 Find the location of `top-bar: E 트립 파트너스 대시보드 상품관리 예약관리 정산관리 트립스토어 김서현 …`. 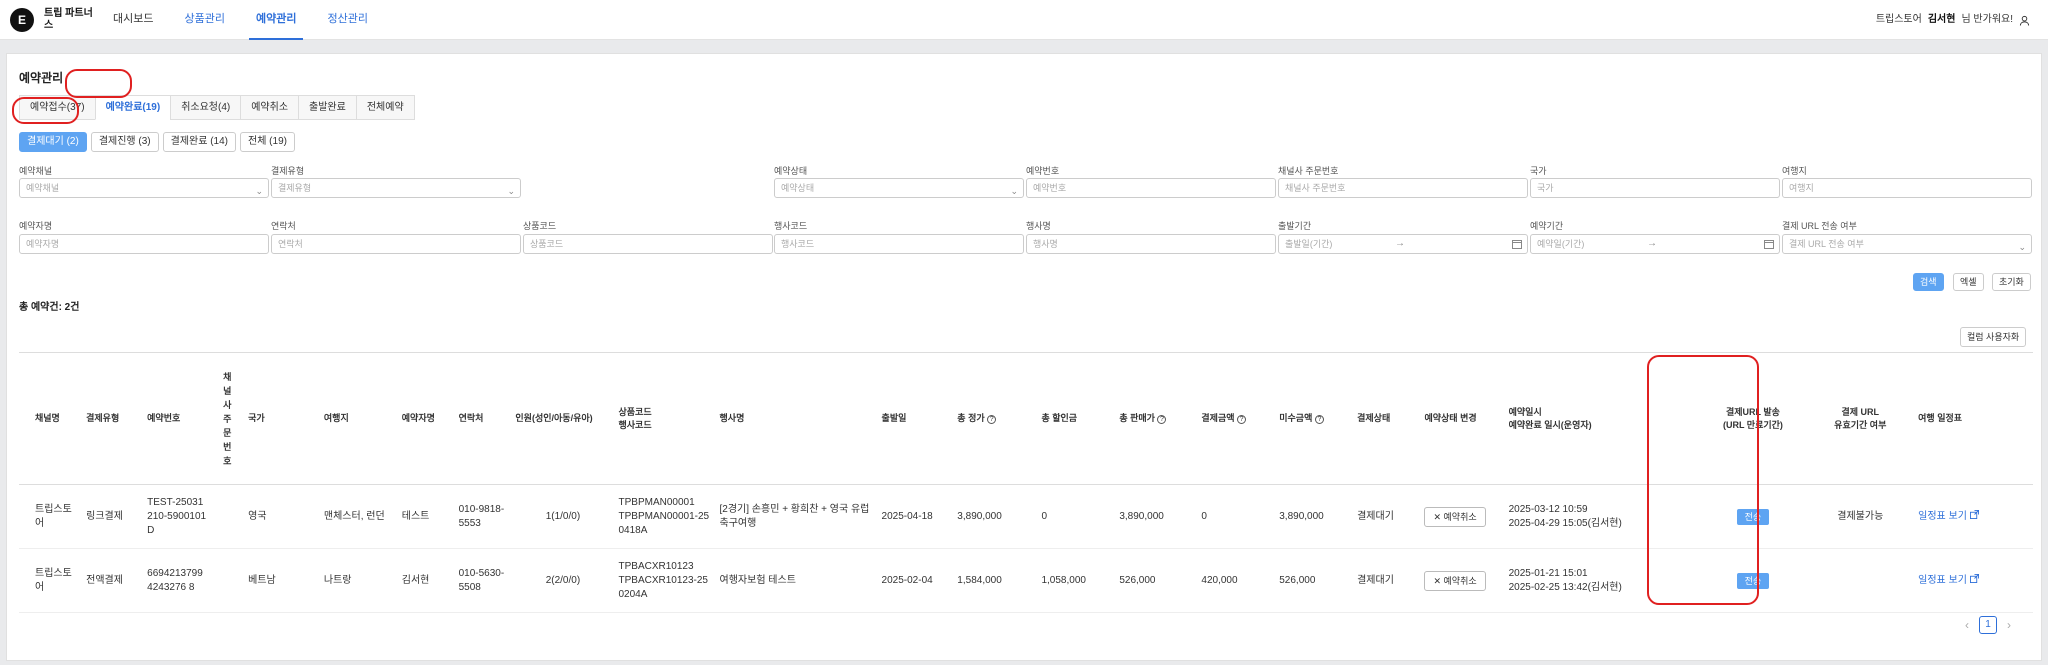

top-bar: E 트립 파트너스 대시보드 상품관리 예약관리 정산관리 트립스토어 김서현 … is located at coordinates (1024, 20).